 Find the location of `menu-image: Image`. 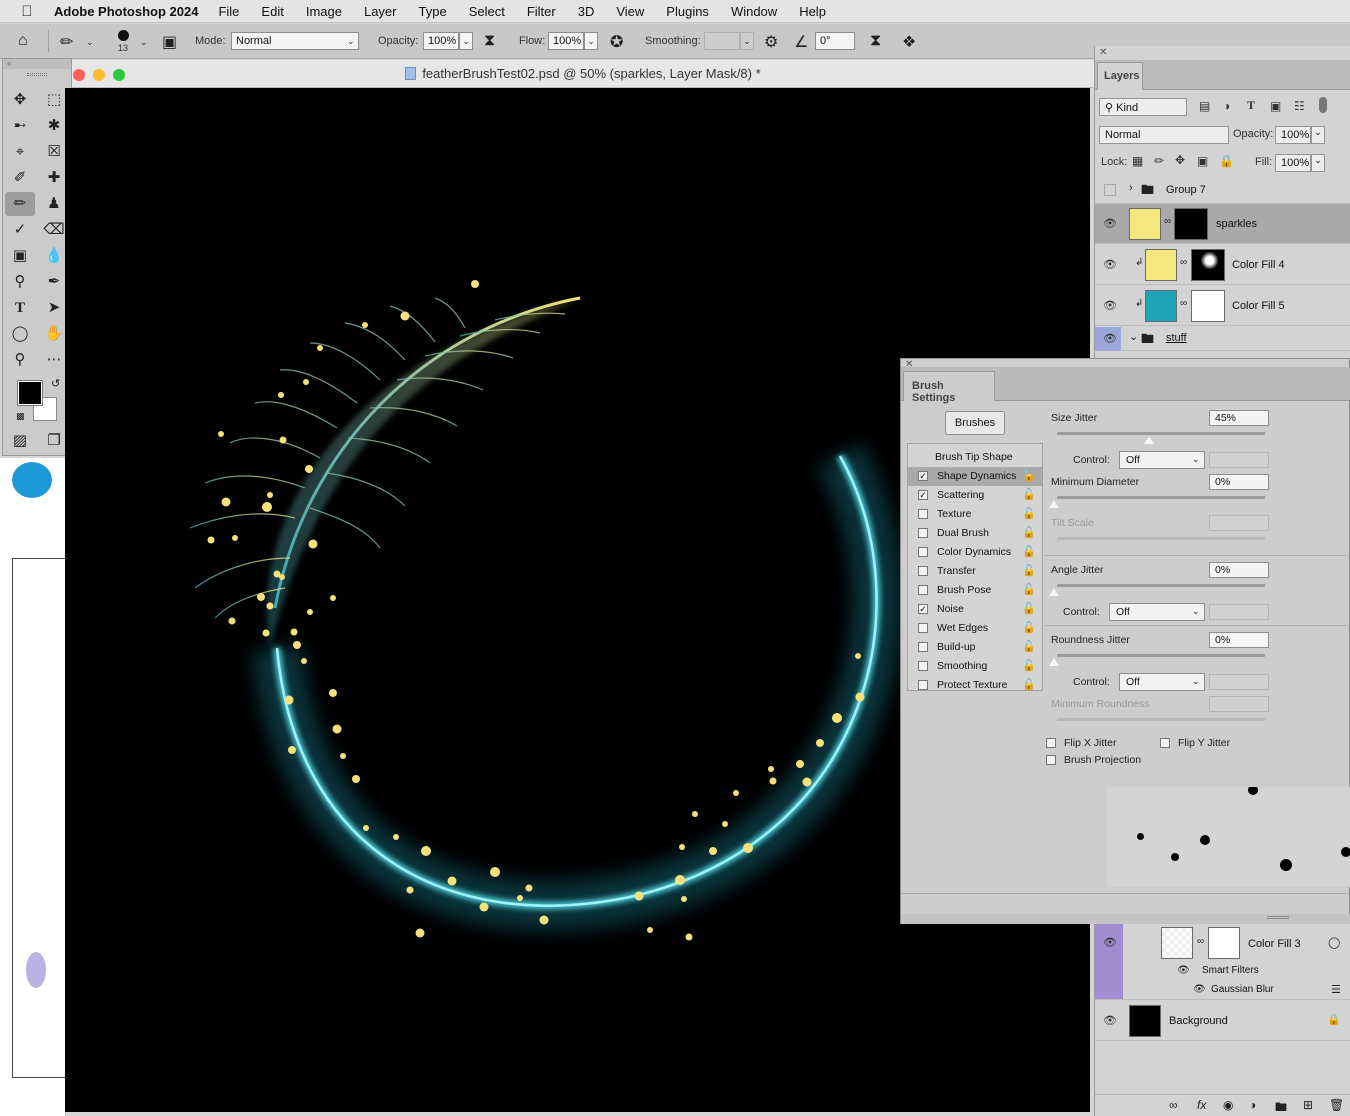

menu-image: Image is located at coordinates (324, 11).